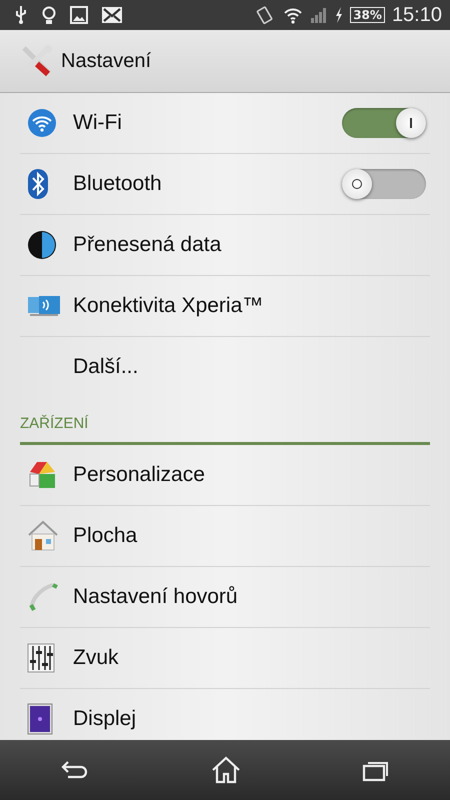 This screenshot has width=450, height=800. What do you see at coordinates (417, 15) in the screenshot?
I see `clock: 15:10` at bounding box center [417, 15].